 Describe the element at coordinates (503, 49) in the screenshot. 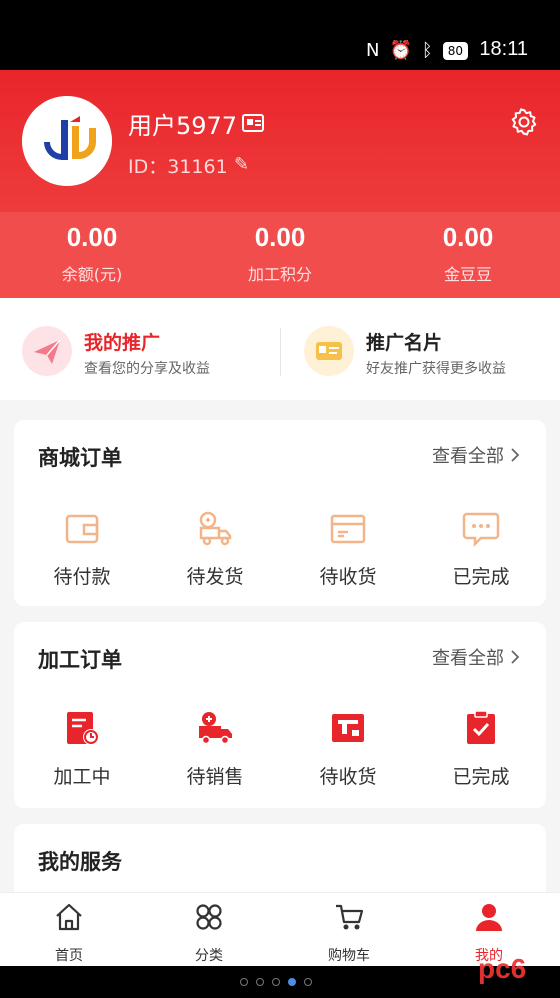

I see `status-time: 18:11` at that location.